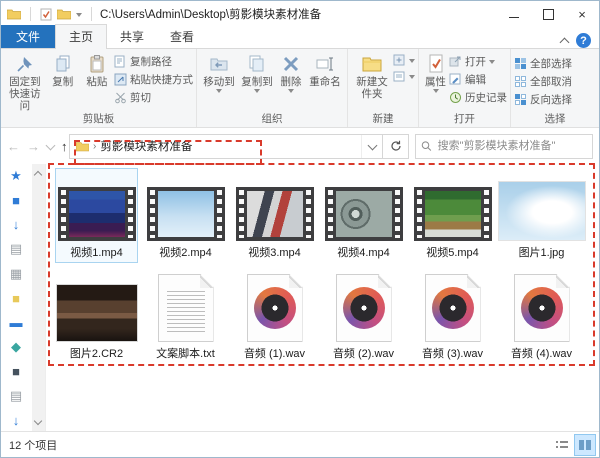 The image size is (600, 458). Describe the element at coordinates (16, 274) in the screenshot. I see `pictures-icon: ▦` at that location.